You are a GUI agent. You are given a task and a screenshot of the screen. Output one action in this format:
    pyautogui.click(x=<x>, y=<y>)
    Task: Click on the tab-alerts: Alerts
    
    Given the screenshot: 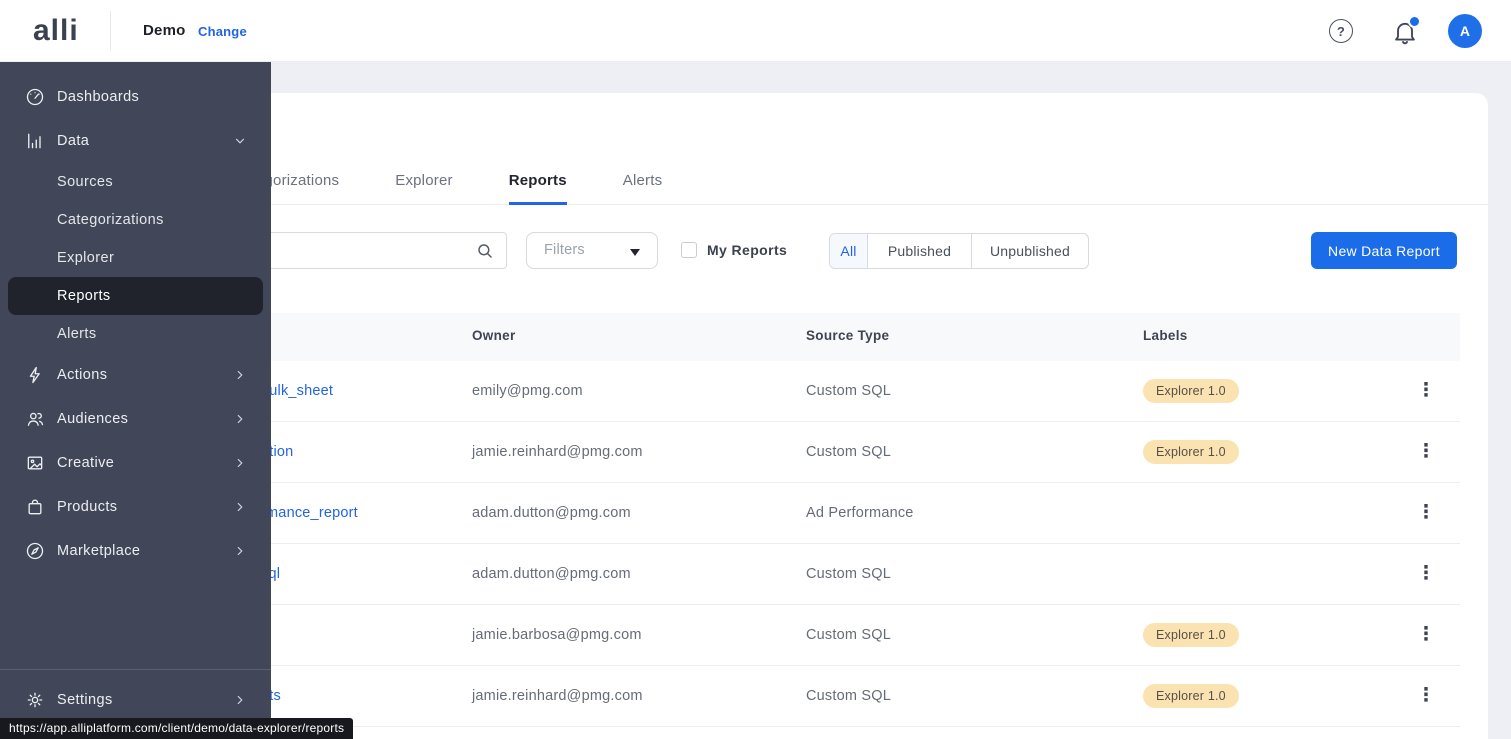 What is the action you would take?
    pyautogui.click(x=643, y=185)
    